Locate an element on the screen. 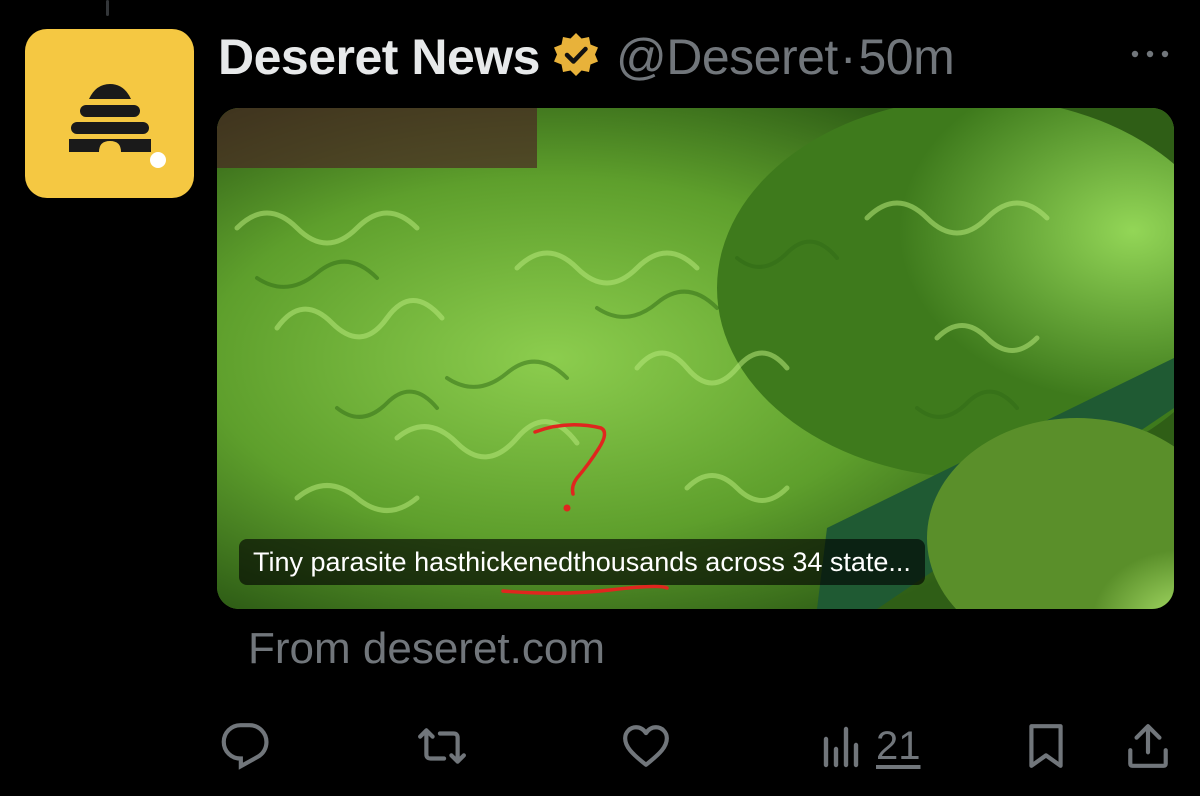  author-name: Deseret News is located at coordinates (379, 57).